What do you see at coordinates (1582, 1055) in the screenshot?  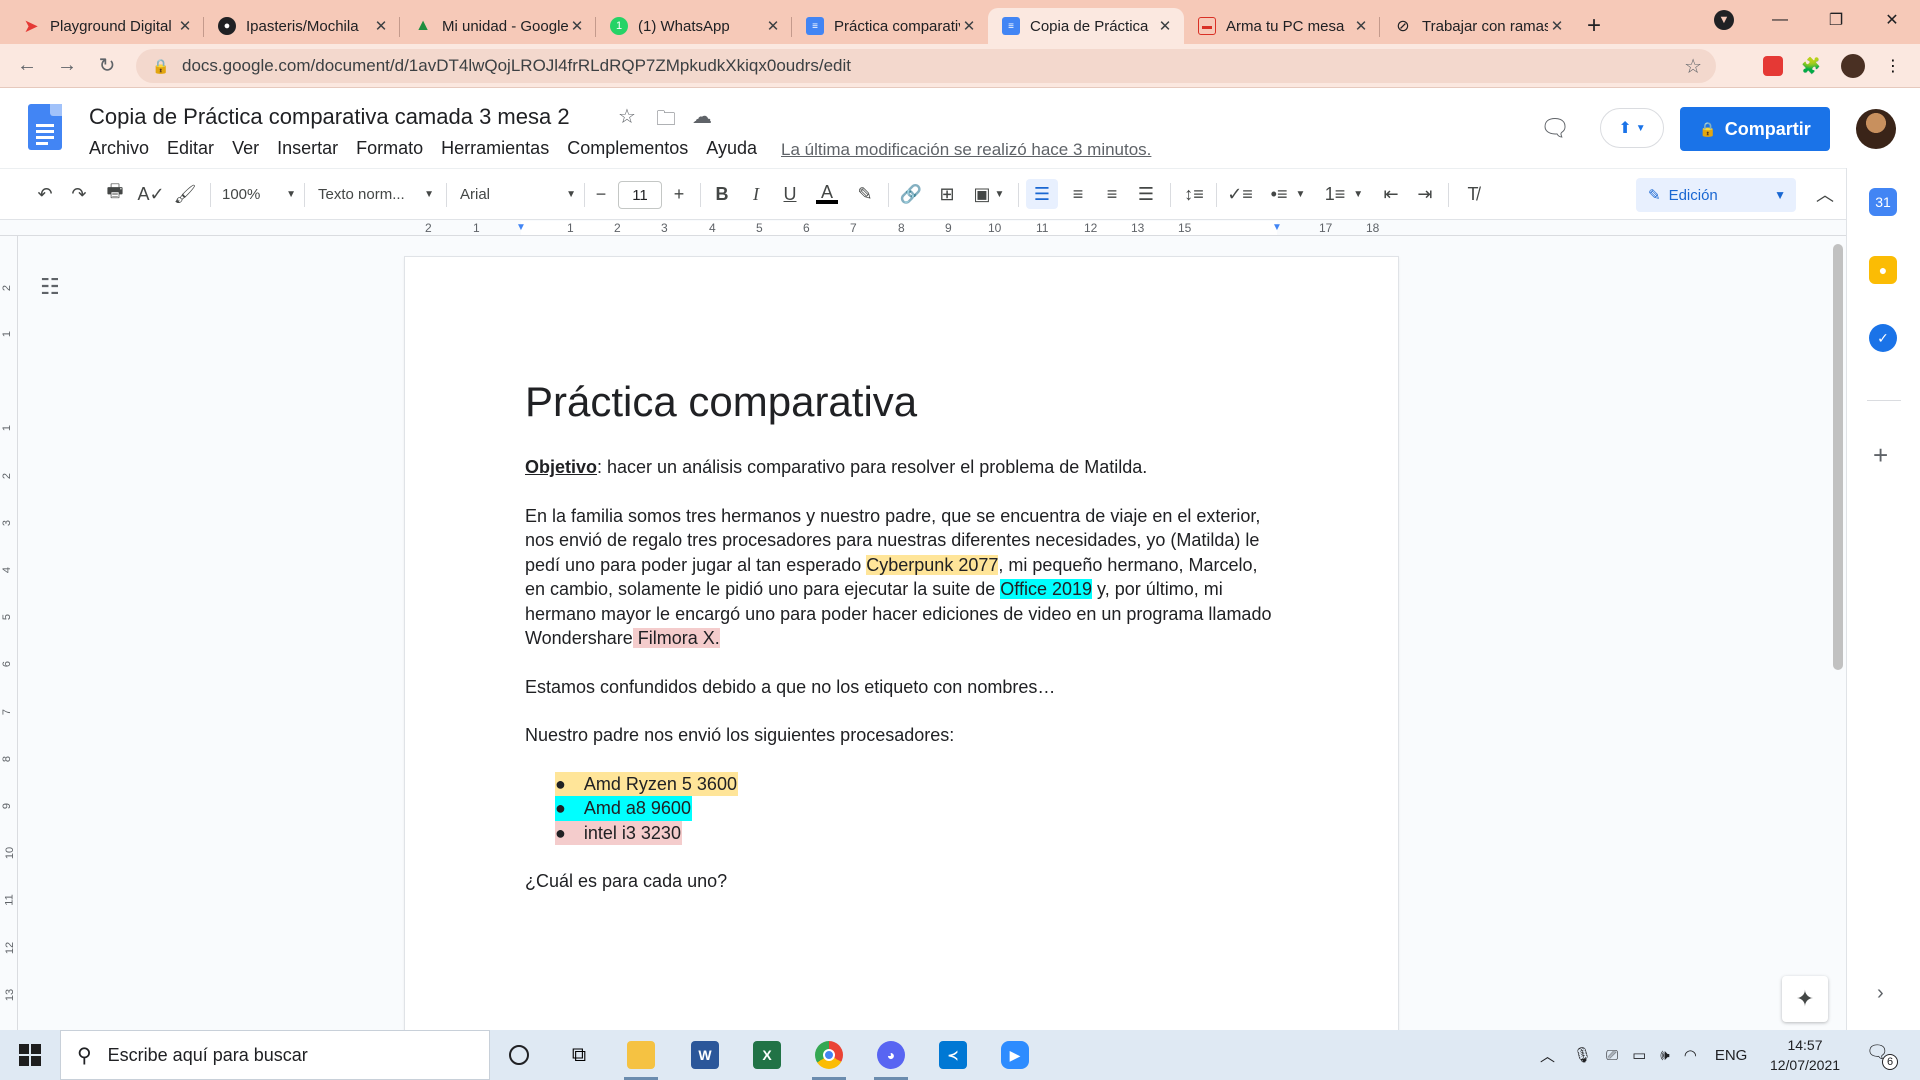 I see `microphone-icon: 🎙` at bounding box center [1582, 1055].